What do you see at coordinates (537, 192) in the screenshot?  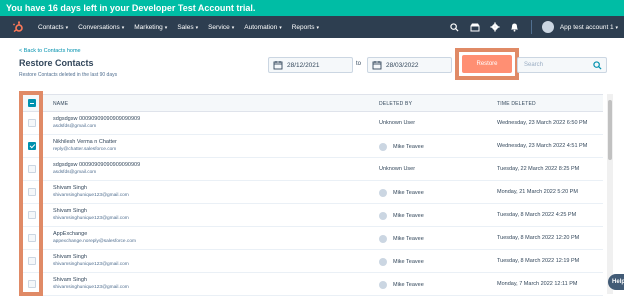 I see `time-deleted-cell: Monday, 21 March 2022 5:20 PM` at bounding box center [537, 192].